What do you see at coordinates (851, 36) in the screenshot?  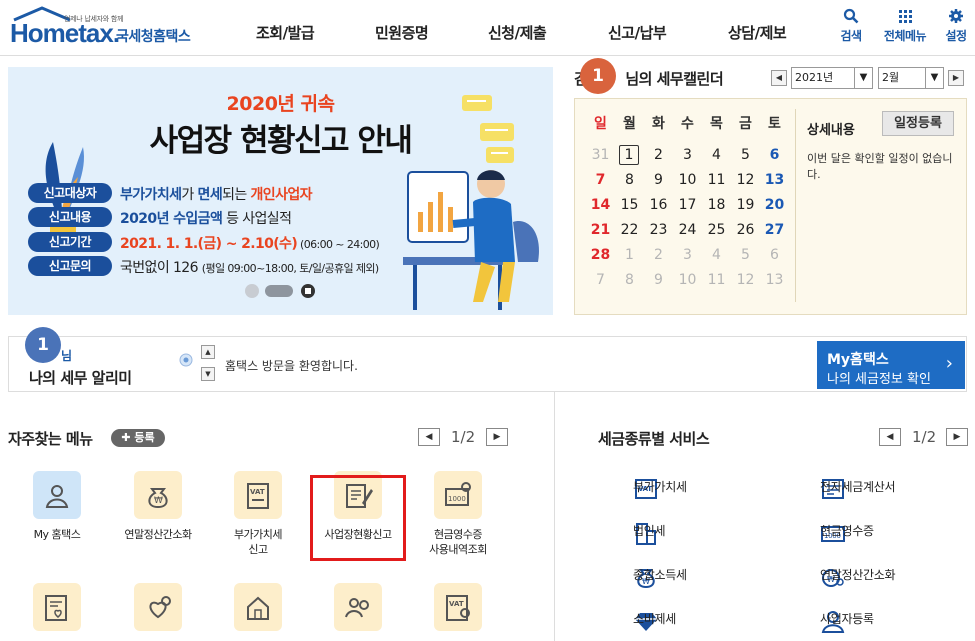 I see `search-label: 검색` at bounding box center [851, 36].